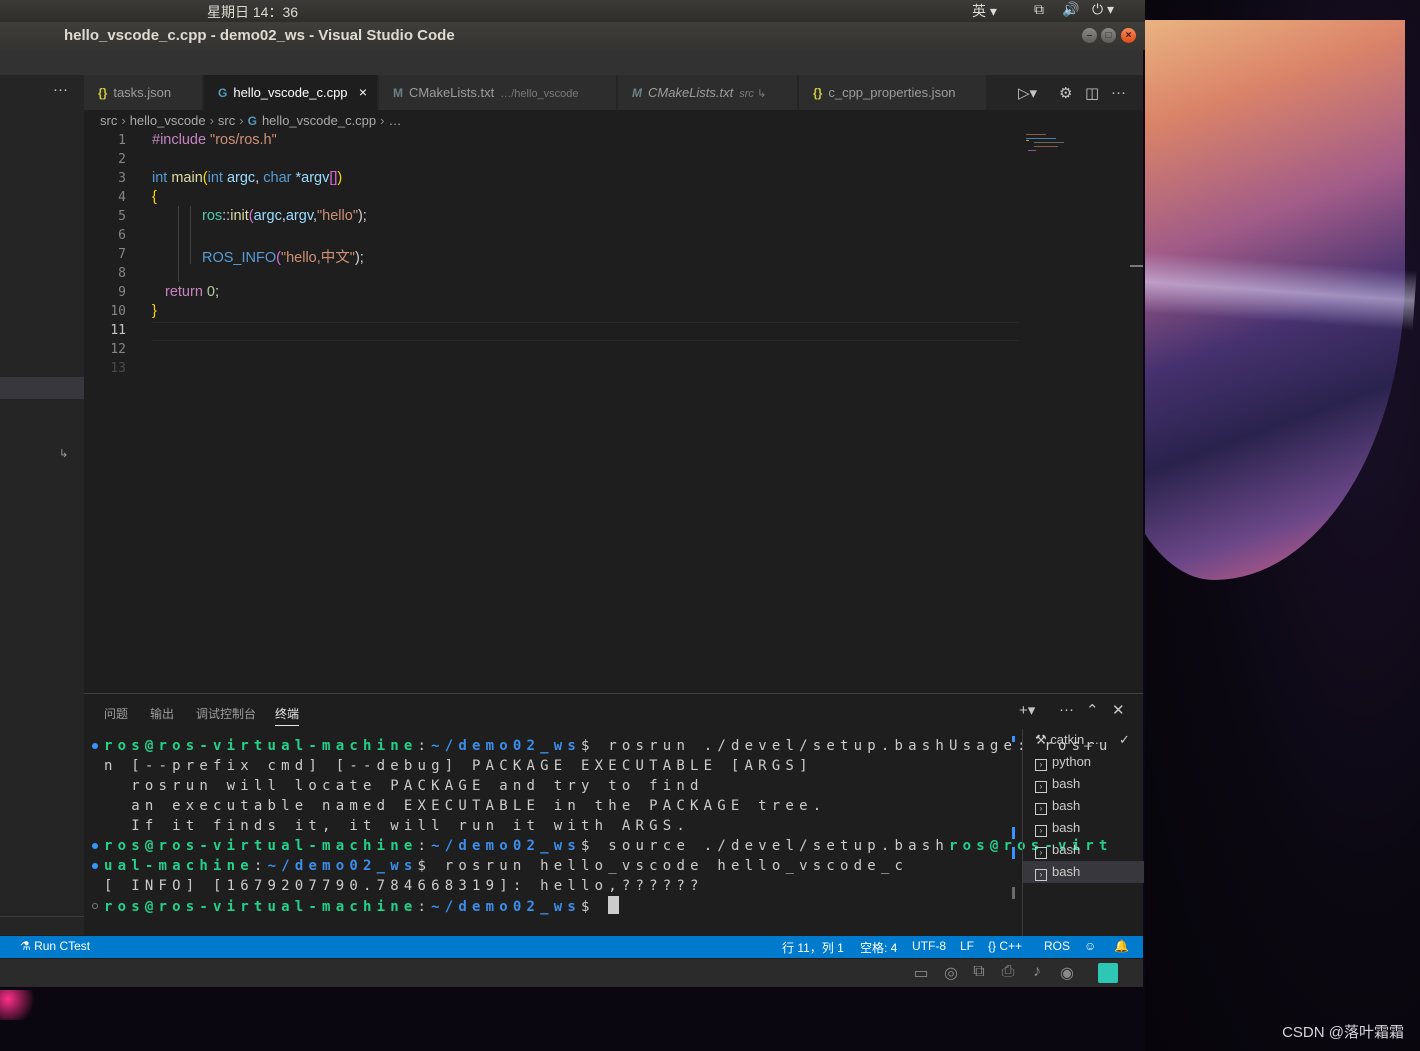  What do you see at coordinates (363, 92) in the screenshot?
I see `close-icon: ×` at bounding box center [363, 92].